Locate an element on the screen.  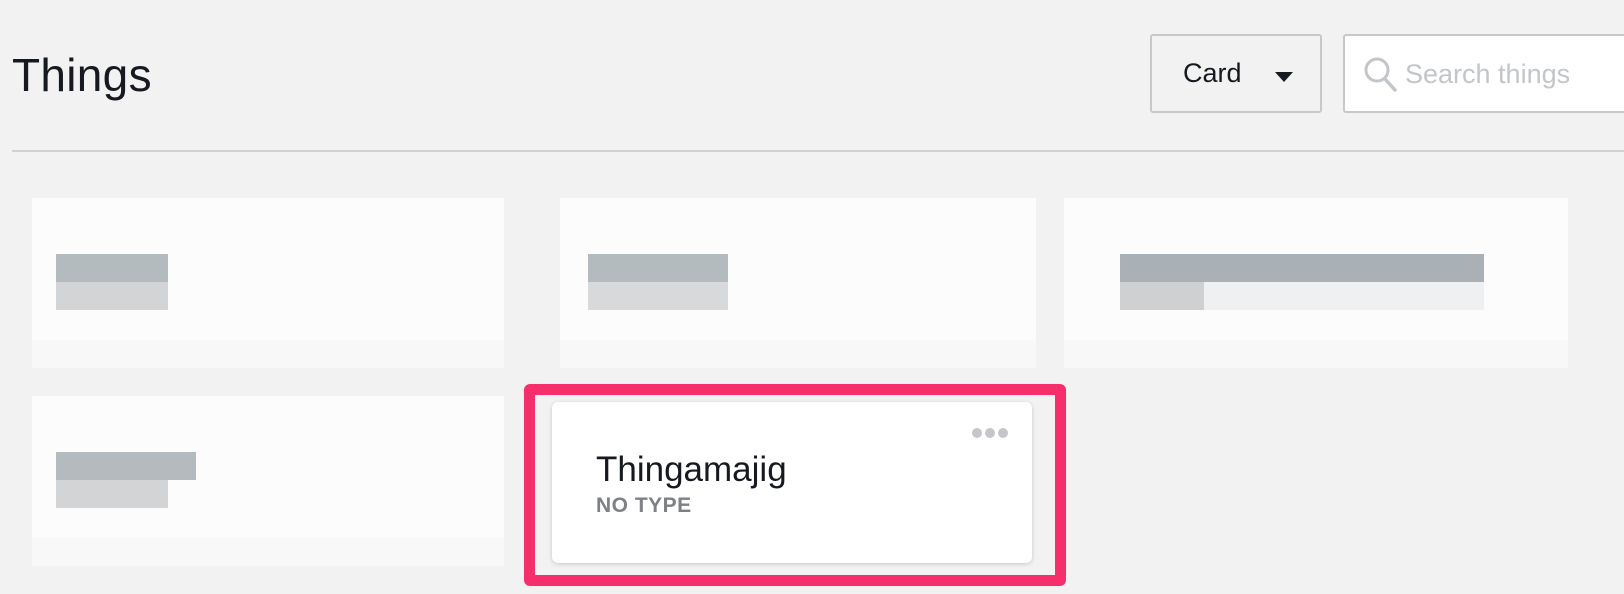
search-icon is located at coordinates (1380, 74).